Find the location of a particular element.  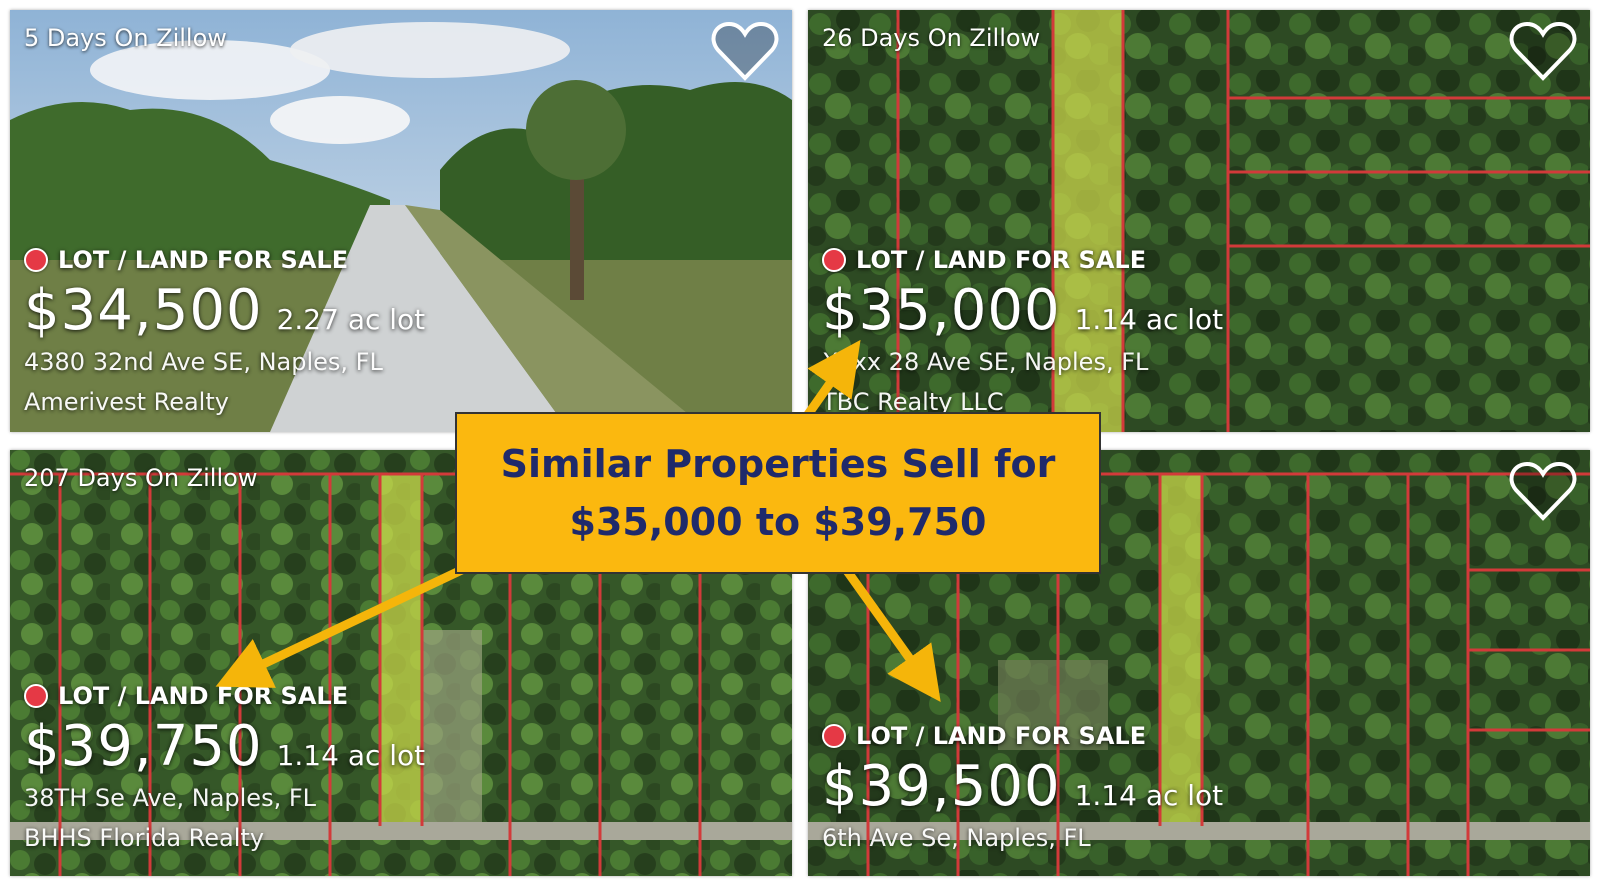

listing-price: $34,500 is located at coordinates (143, 310).